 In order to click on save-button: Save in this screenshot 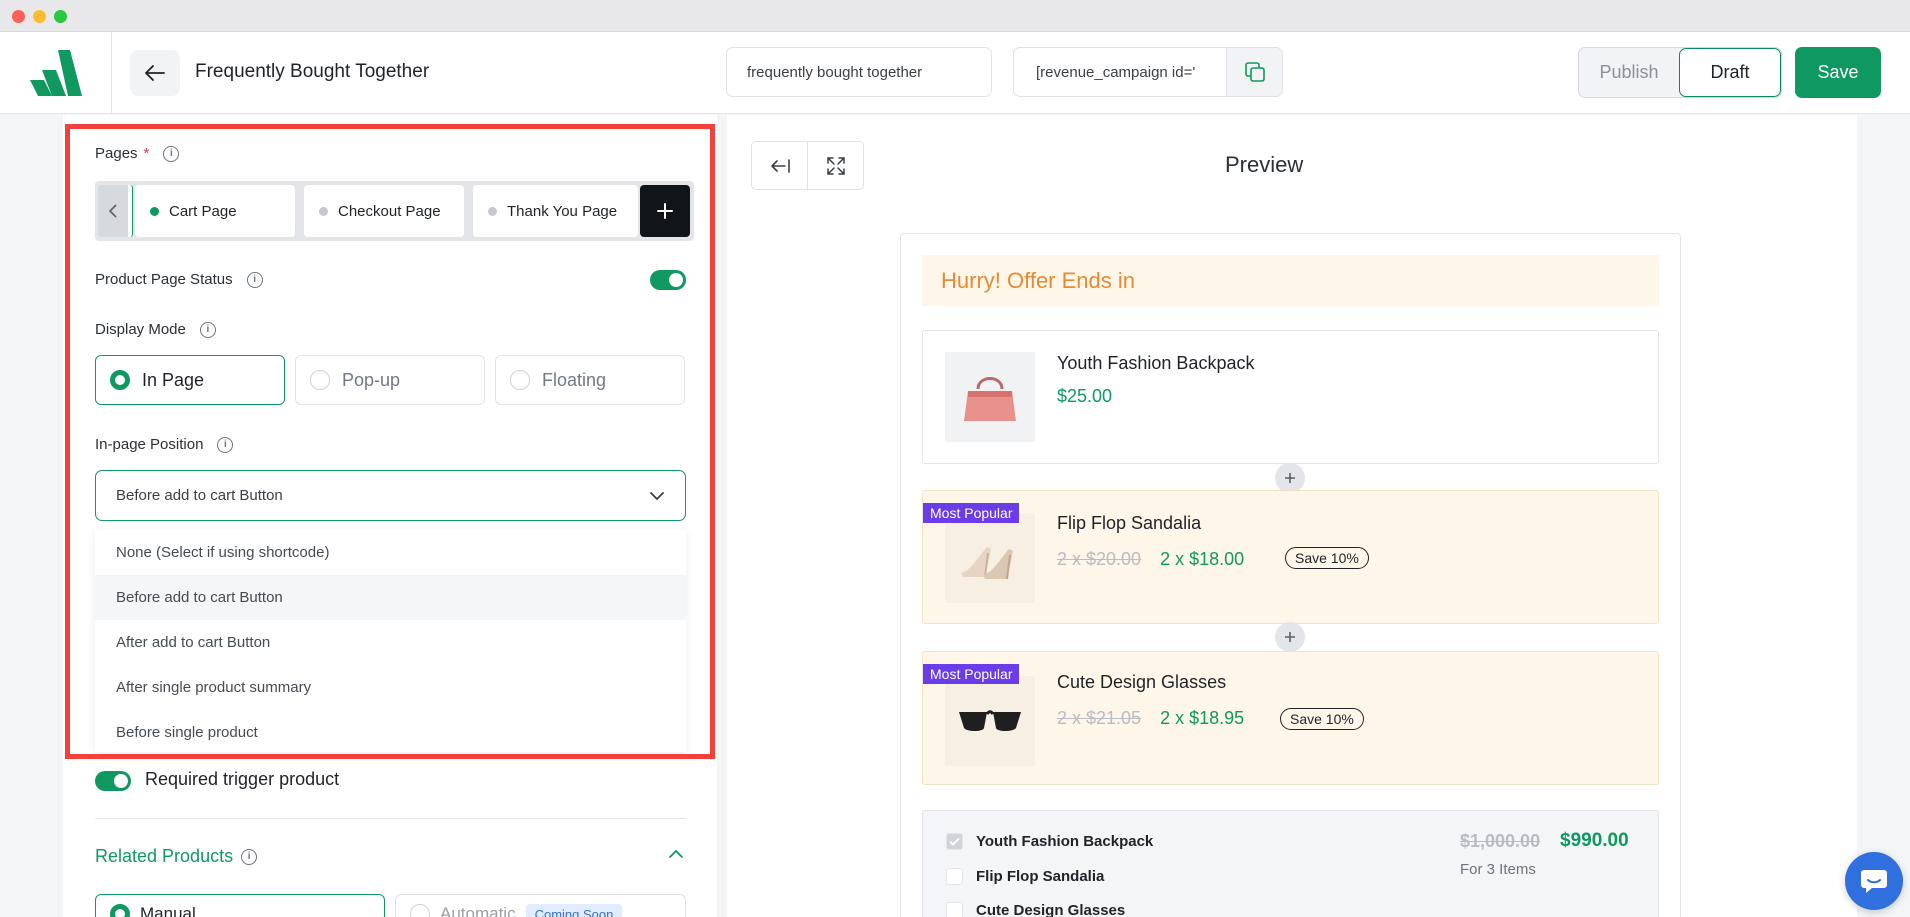, I will do `click(1838, 72)`.